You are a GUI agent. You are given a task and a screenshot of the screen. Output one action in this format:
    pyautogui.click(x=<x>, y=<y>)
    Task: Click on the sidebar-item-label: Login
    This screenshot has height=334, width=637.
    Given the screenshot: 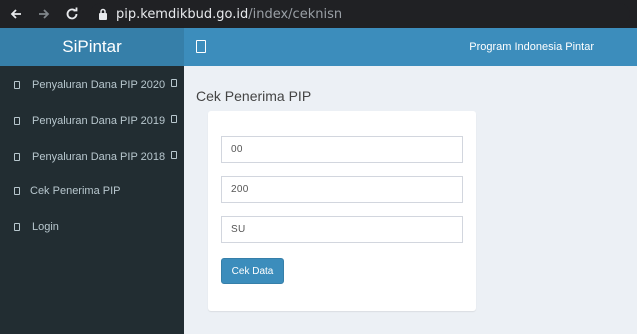 What is the action you would take?
    pyautogui.click(x=45, y=227)
    